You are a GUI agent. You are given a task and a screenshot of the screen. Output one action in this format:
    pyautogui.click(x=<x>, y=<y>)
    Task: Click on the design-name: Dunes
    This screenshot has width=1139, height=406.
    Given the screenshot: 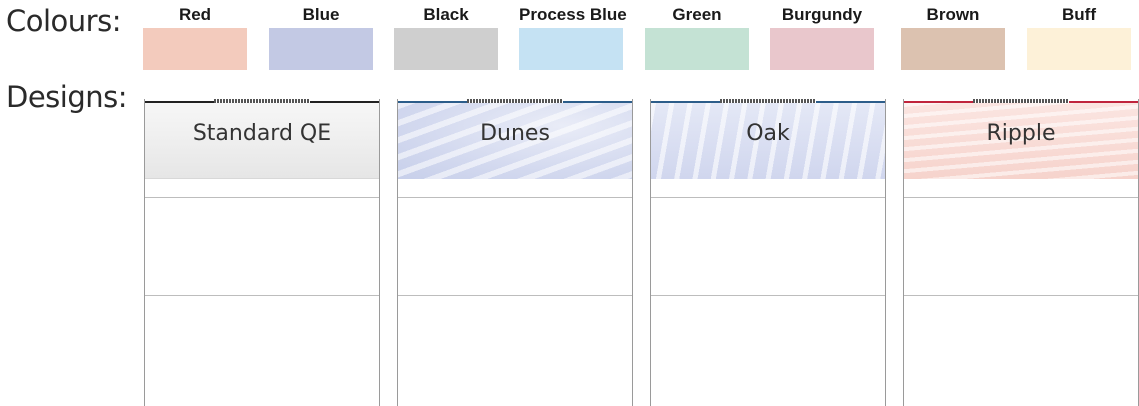 What is the action you would take?
    pyautogui.click(x=515, y=133)
    